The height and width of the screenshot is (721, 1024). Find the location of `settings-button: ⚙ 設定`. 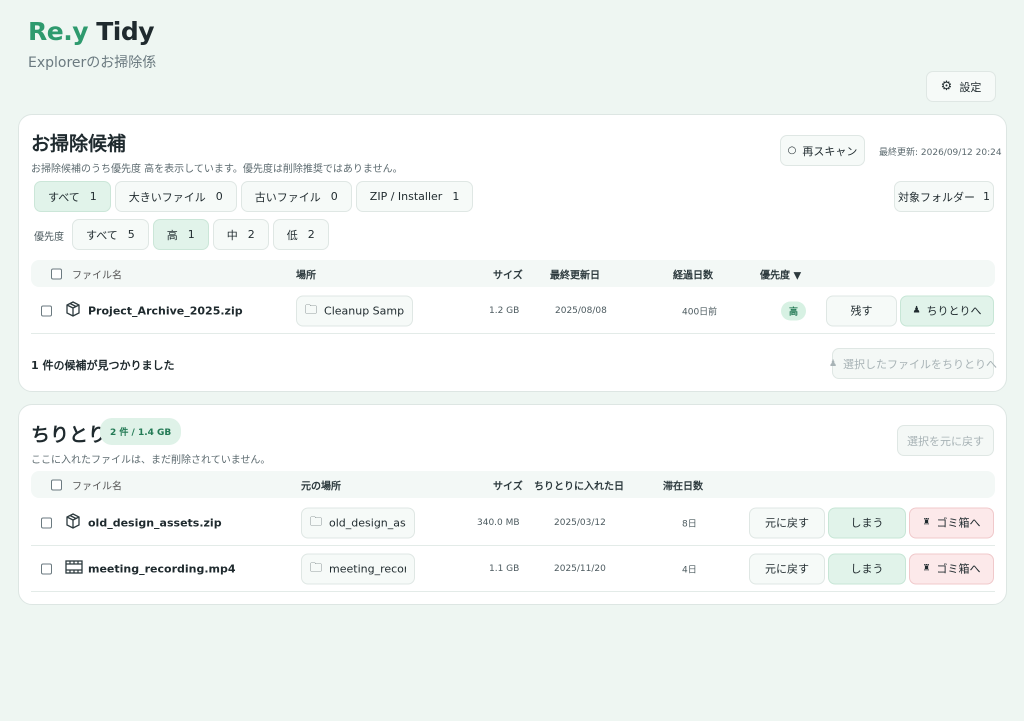

settings-button: ⚙ 設定 is located at coordinates (961, 86).